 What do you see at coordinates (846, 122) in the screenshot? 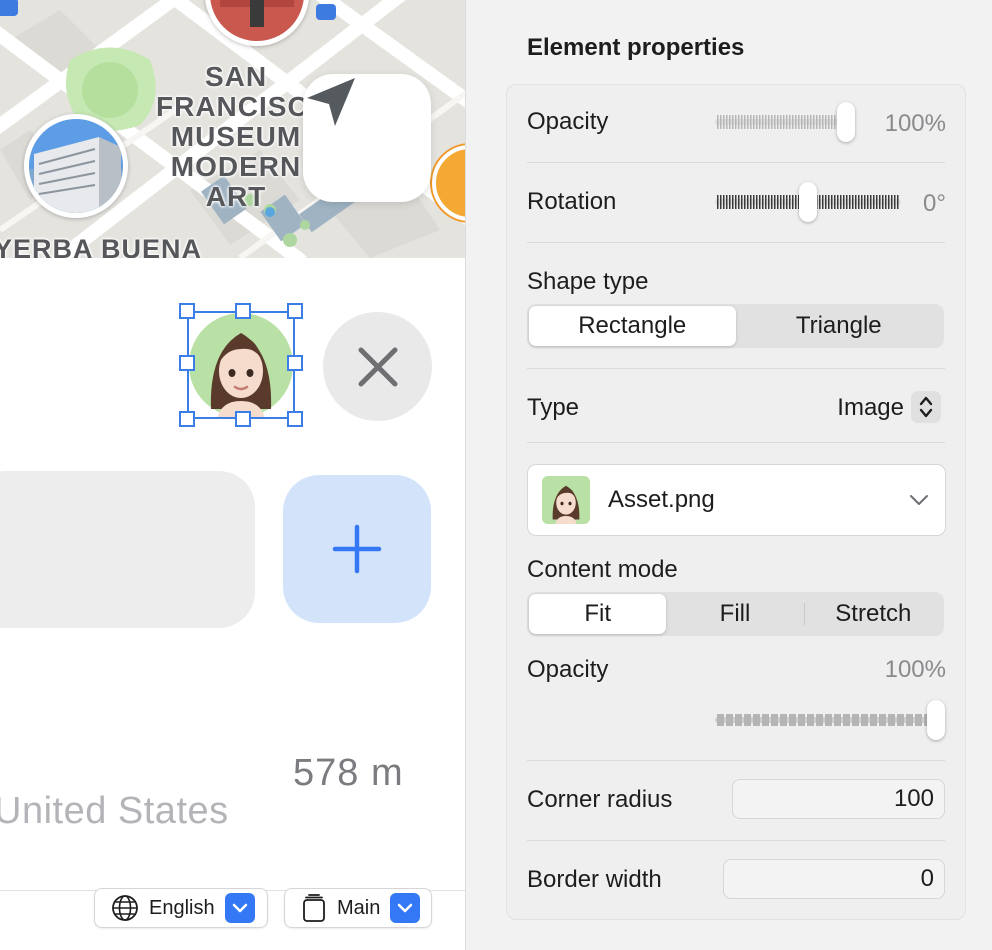
I see `opacity-slider-thumb` at bounding box center [846, 122].